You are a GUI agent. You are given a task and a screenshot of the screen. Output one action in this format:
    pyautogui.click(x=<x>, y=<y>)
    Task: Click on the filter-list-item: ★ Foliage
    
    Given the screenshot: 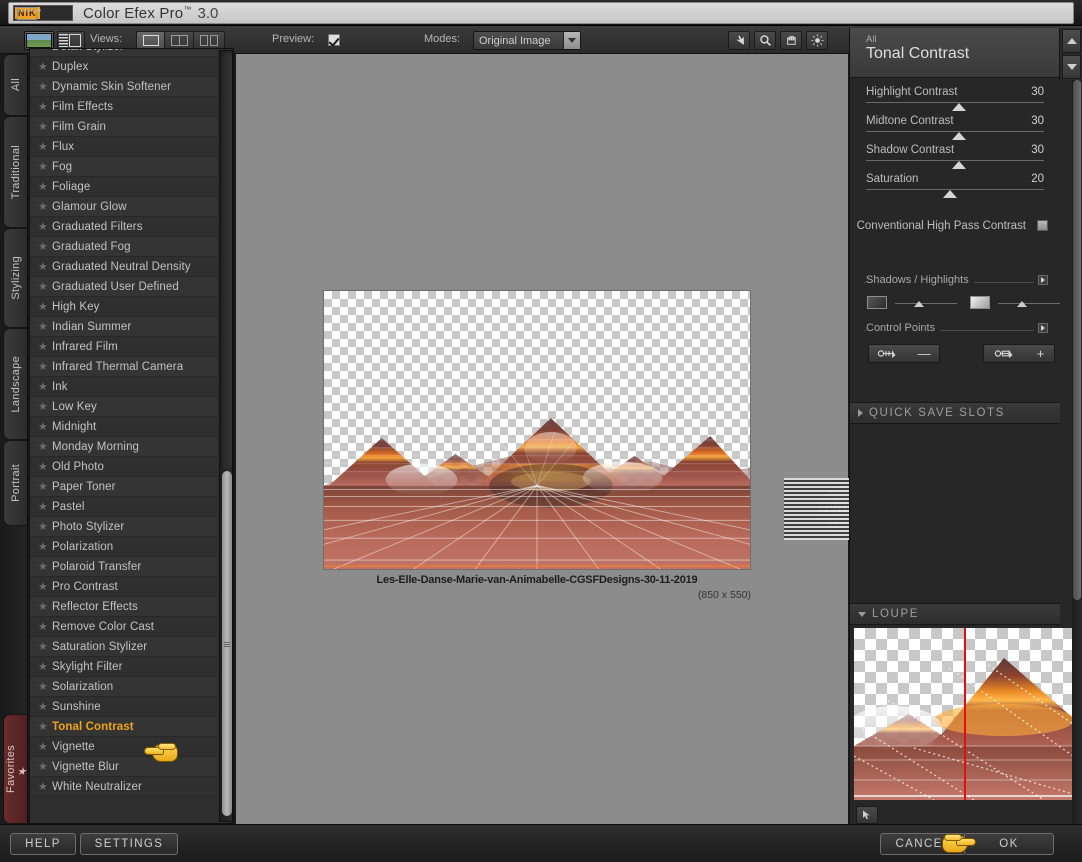 What is the action you would take?
    pyautogui.click(x=123, y=187)
    